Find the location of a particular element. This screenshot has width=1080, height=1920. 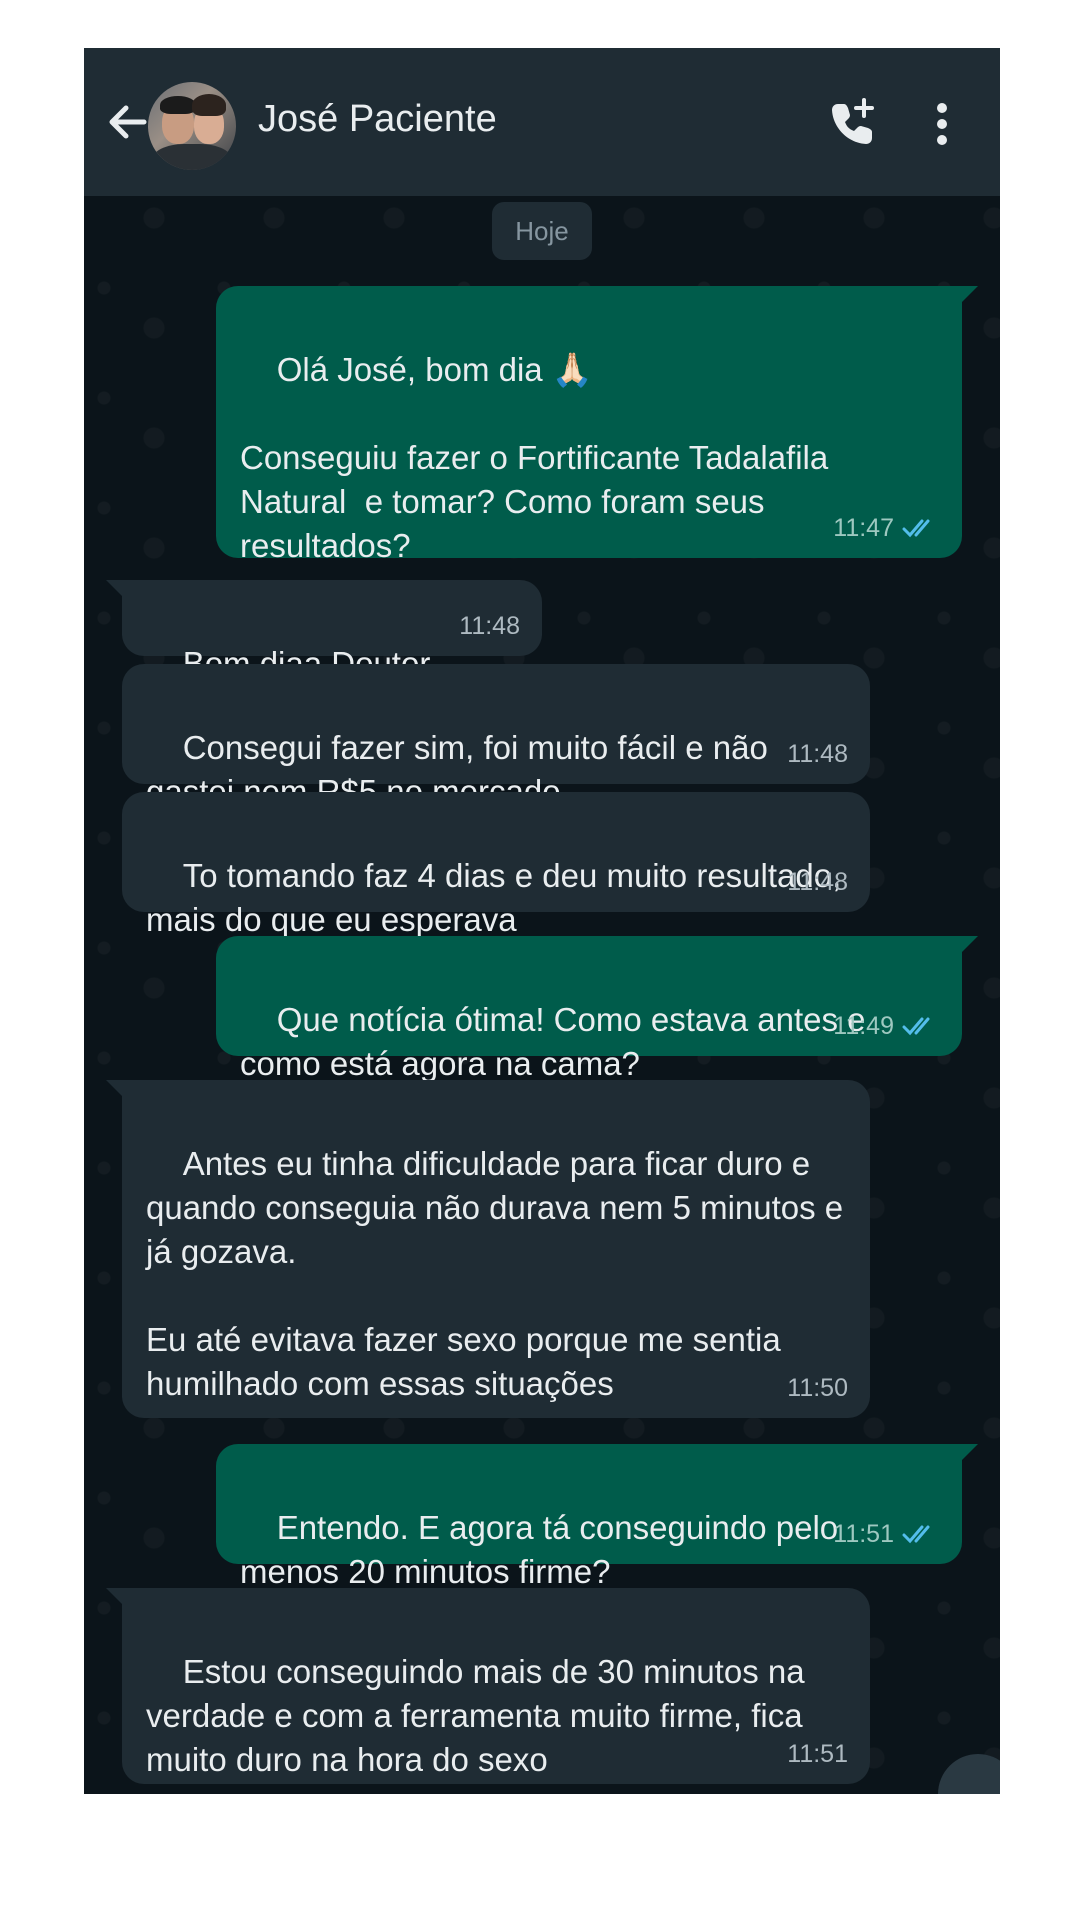

contact-name: José Paciente is located at coordinates (377, 119).